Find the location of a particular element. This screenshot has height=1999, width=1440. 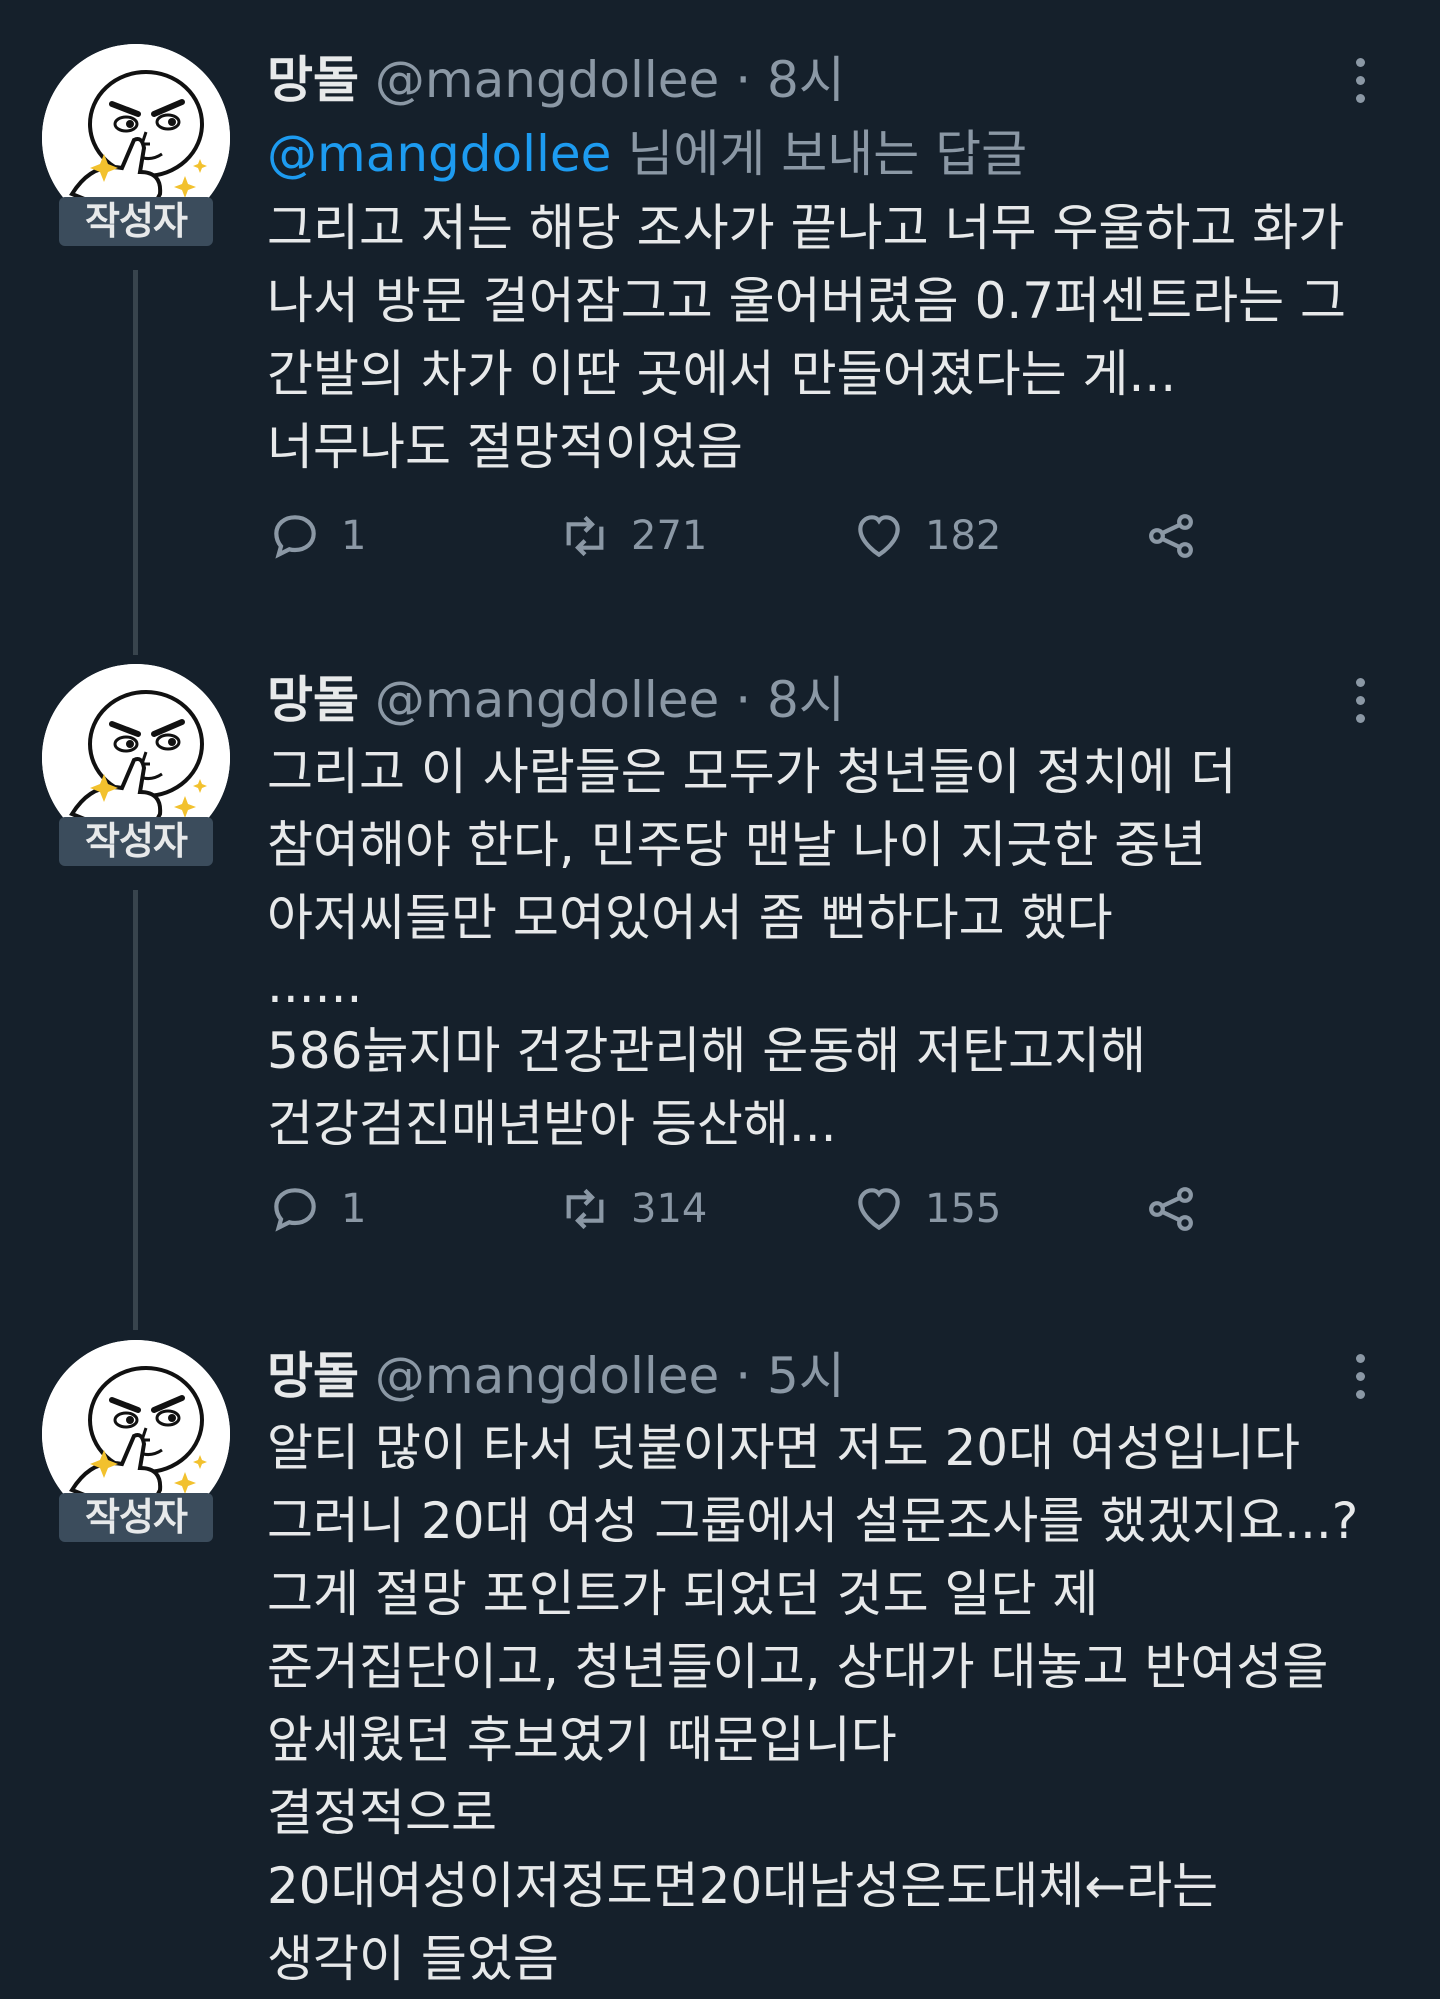

retweet-button: 271 is located at coordinates (632, 536).